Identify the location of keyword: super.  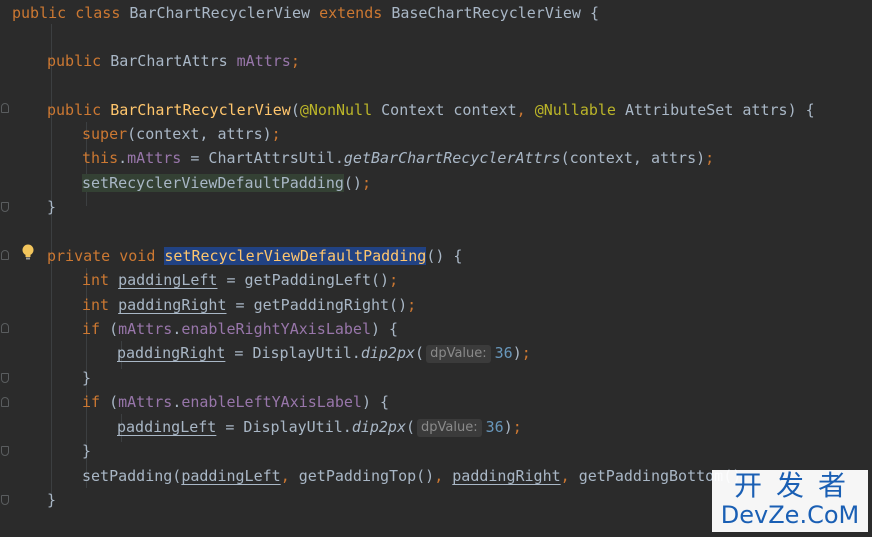
(105, 134).